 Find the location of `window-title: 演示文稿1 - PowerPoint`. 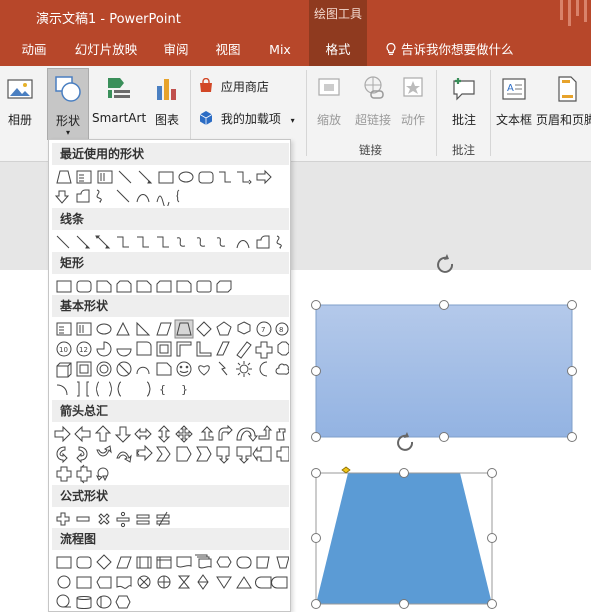

window-title: 演示文稿1 - PowerPoint is located at coordinates (108, 19).